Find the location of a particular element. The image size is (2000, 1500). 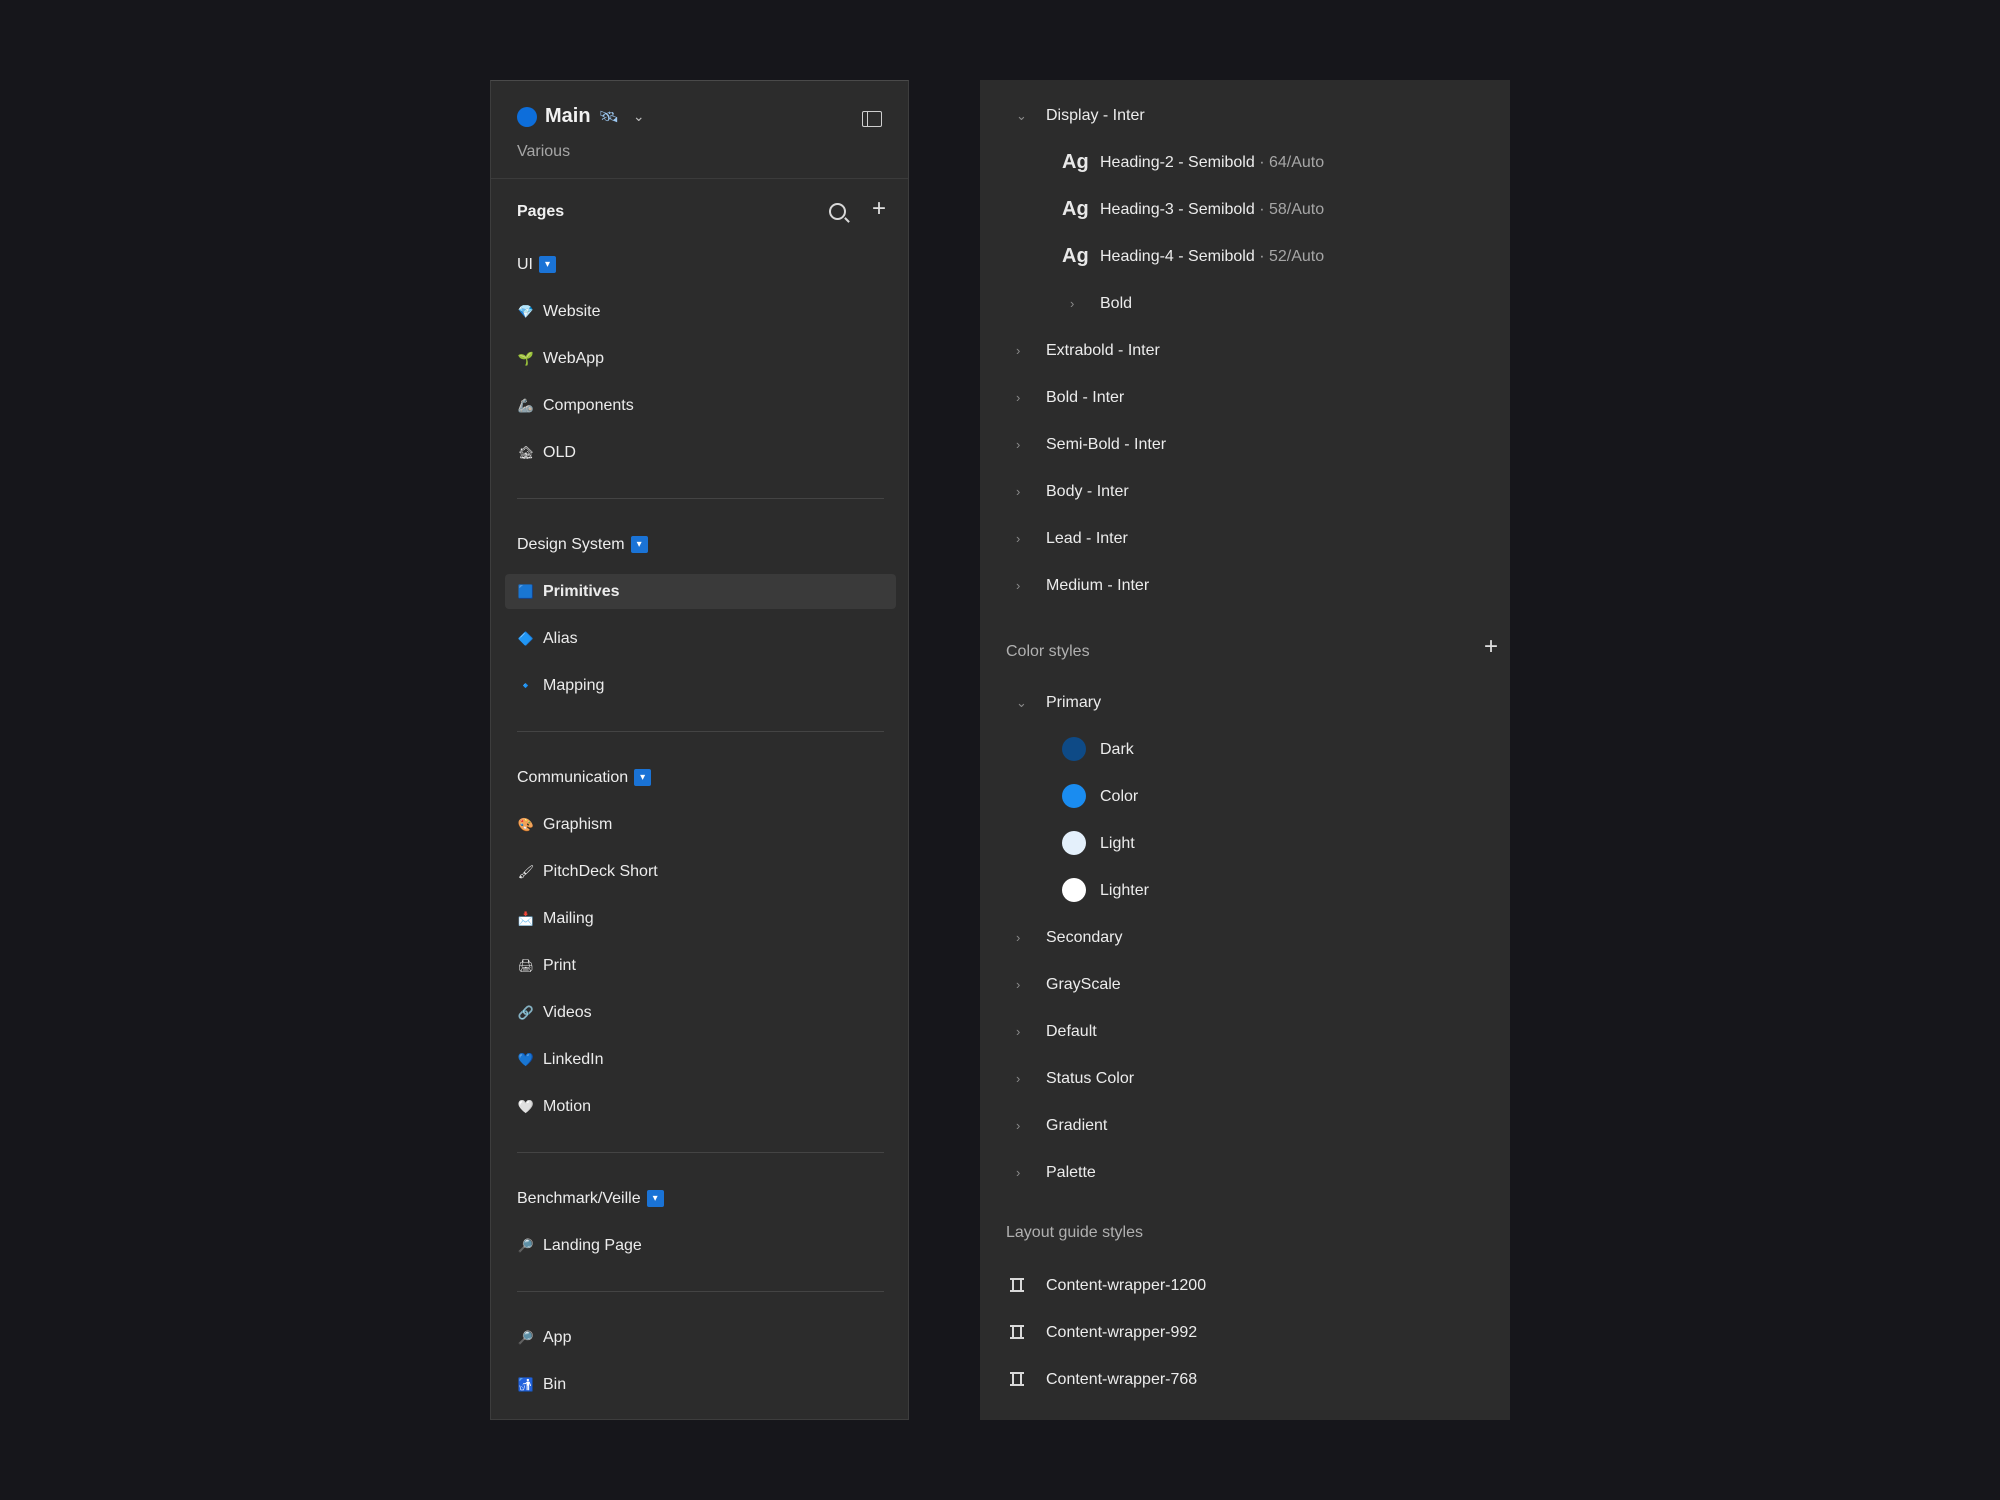

text-style-group: › Extrabold - Inter is located at coordinates (1245, 350).